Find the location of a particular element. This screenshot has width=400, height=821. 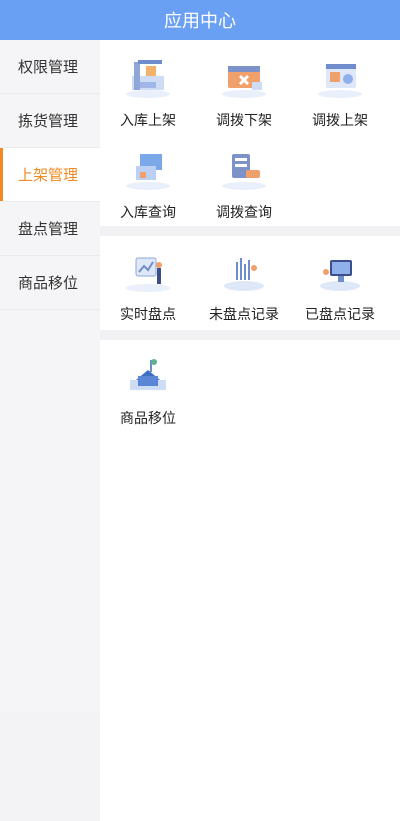

page-title: 应用中心 is located at coordinates (200, 21).